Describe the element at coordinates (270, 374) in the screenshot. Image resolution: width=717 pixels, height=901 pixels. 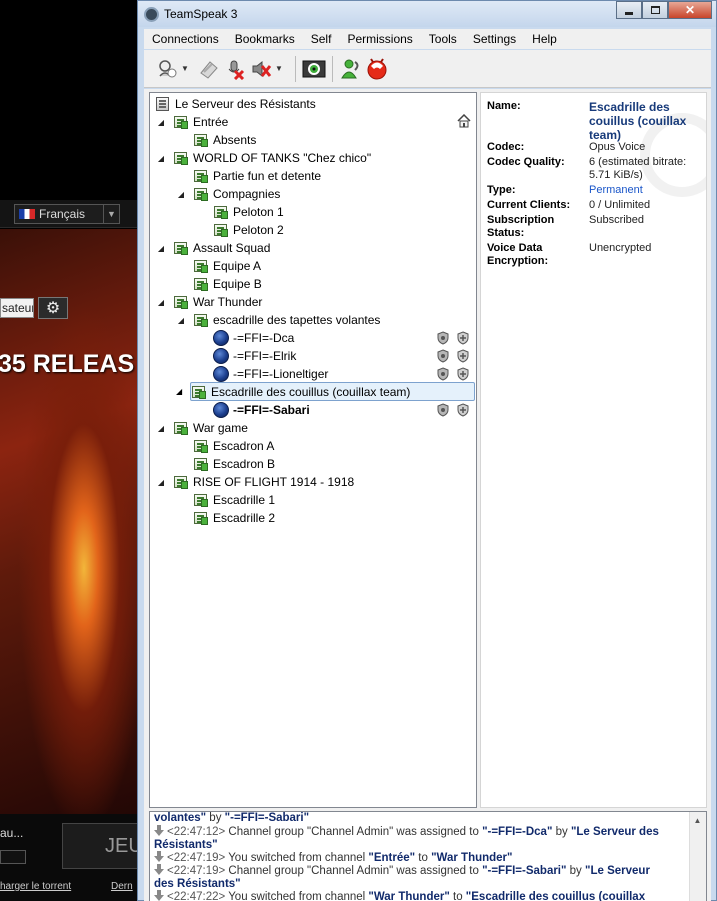
I see `client-row: -=FFI=-Lioneltiger` at that location.